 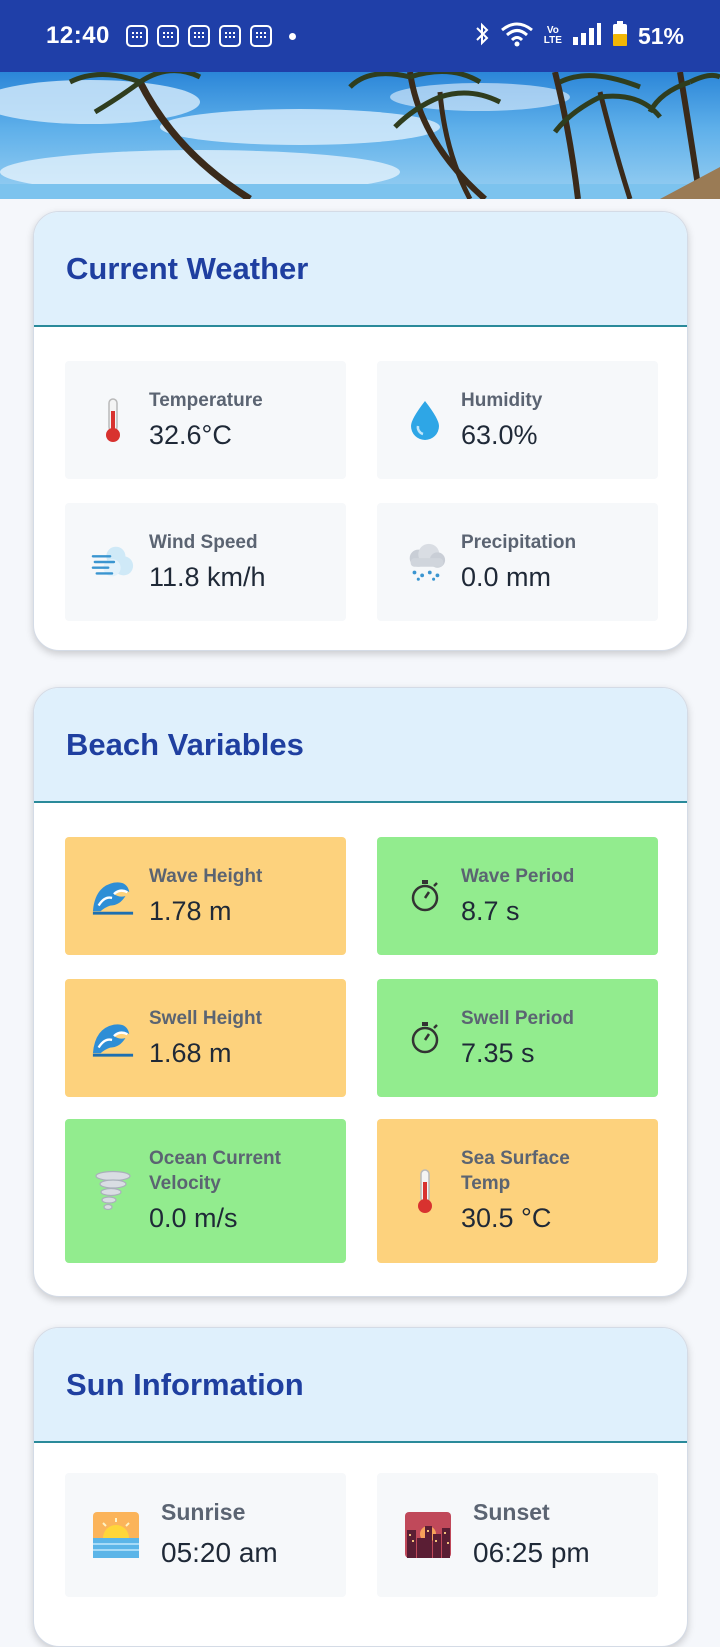 I want to click on system-icons: Vo LTE 51%, so click(x=579, y=36).